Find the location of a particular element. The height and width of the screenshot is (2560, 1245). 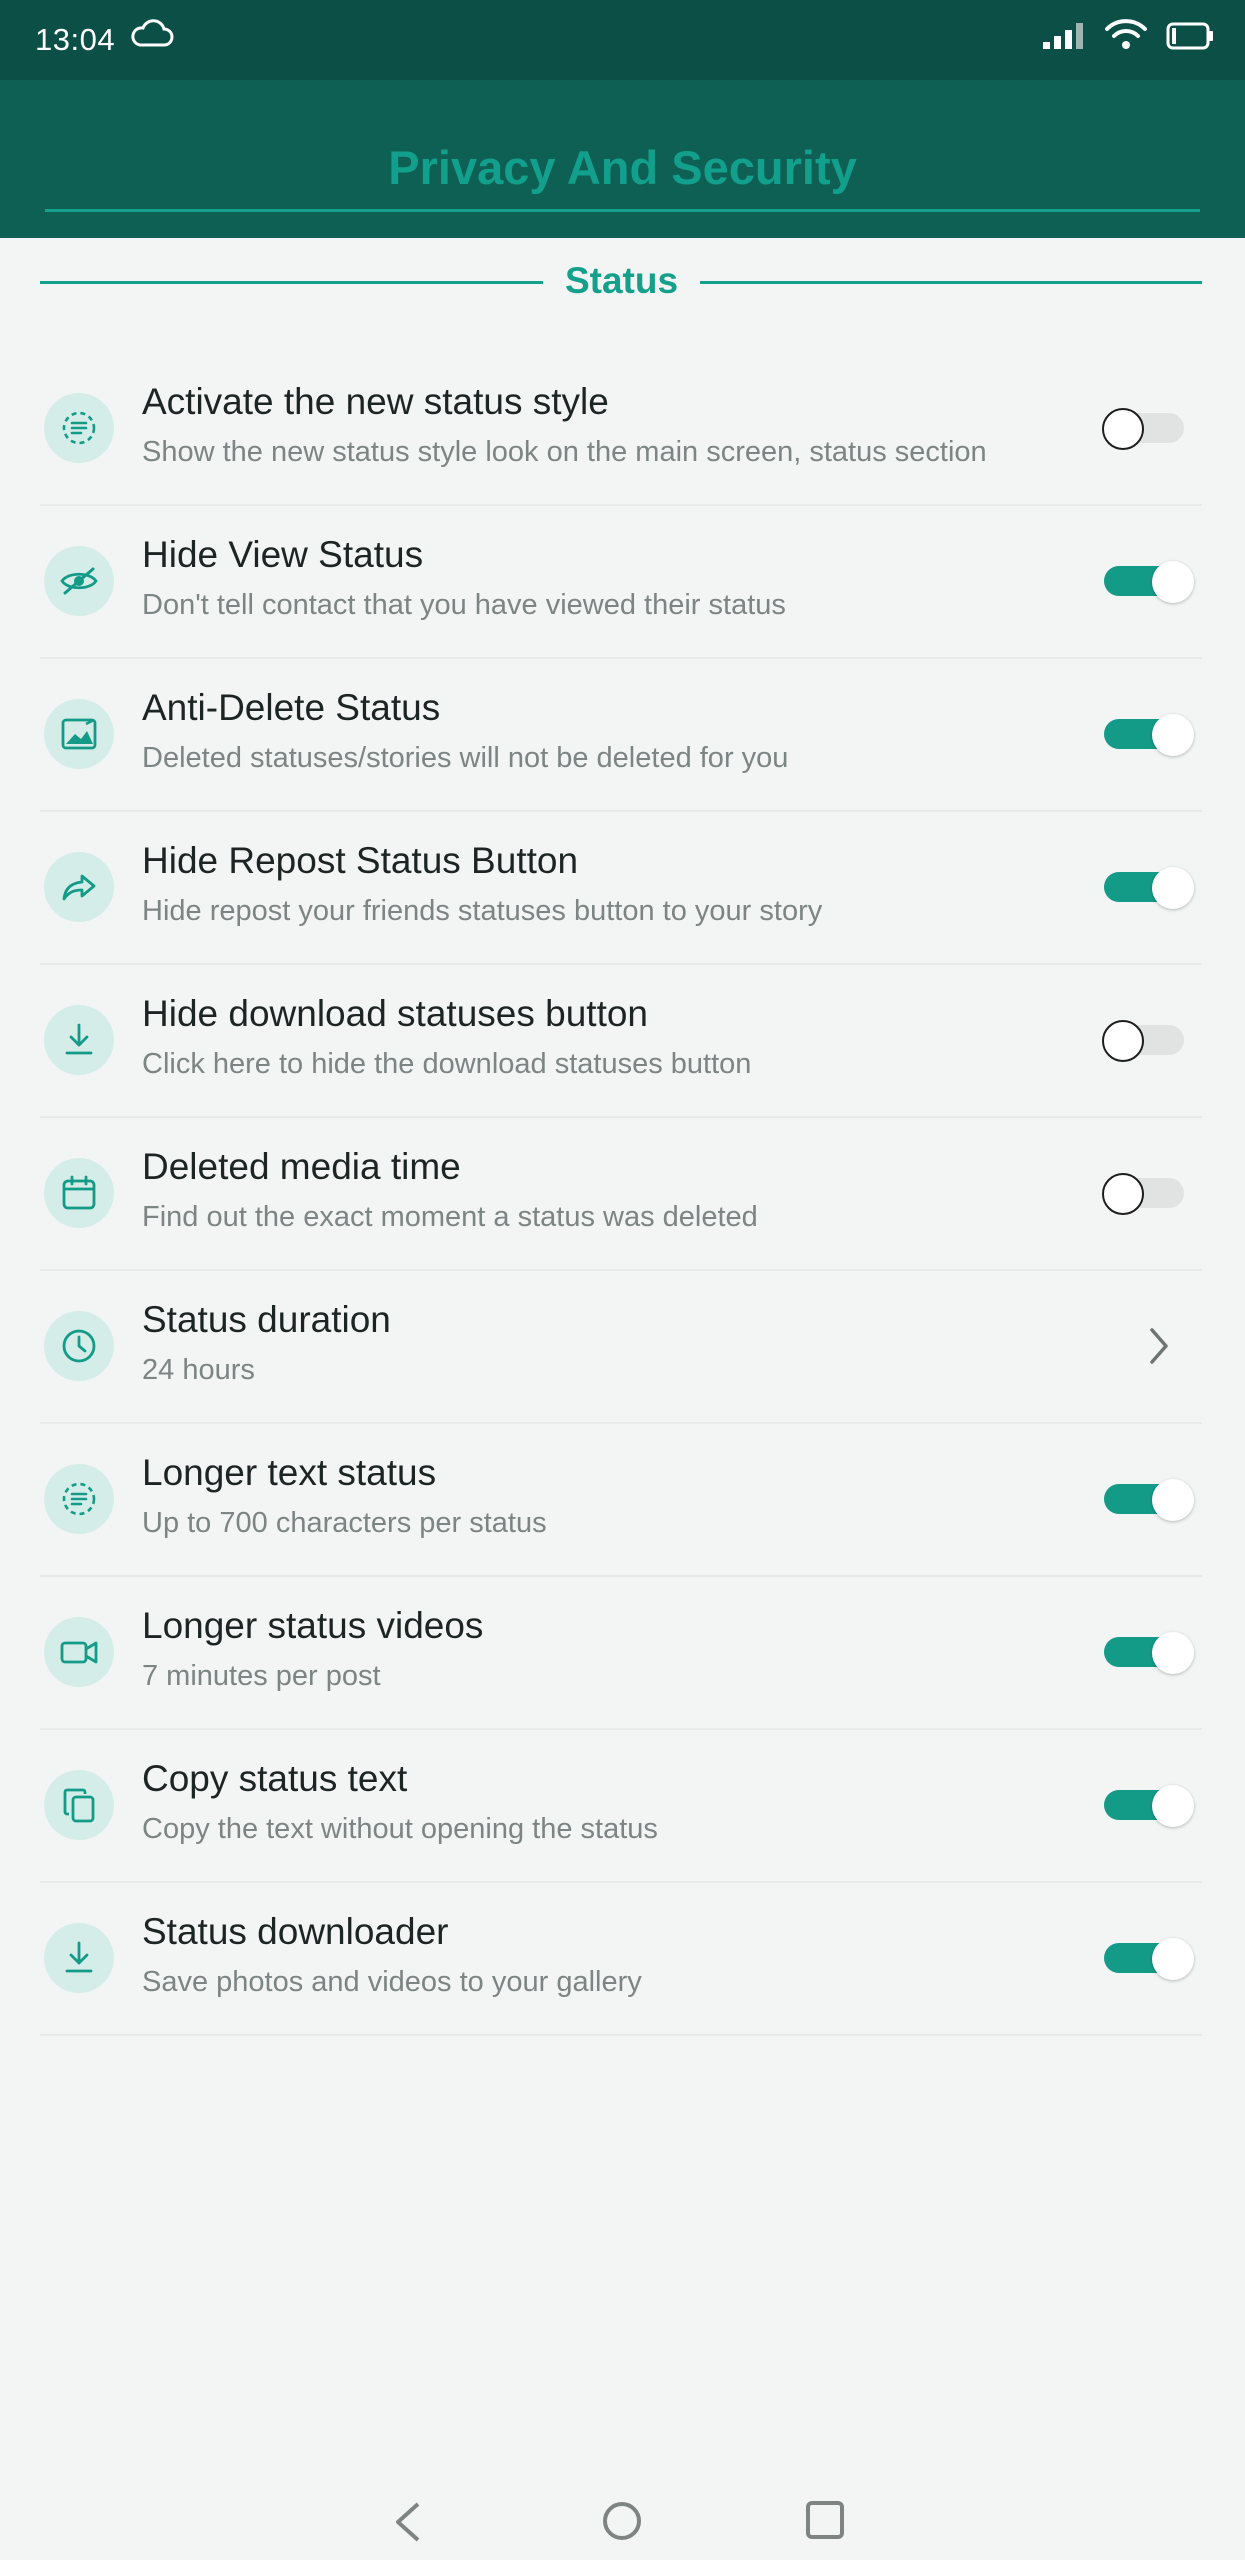

home-circle-icon is located at coordinates (622, 2523).